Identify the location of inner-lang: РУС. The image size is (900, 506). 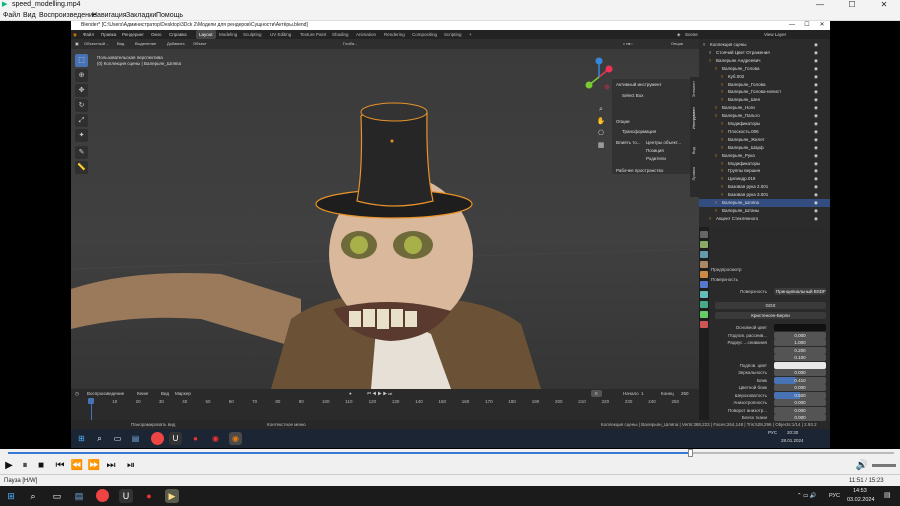
(772, 432).